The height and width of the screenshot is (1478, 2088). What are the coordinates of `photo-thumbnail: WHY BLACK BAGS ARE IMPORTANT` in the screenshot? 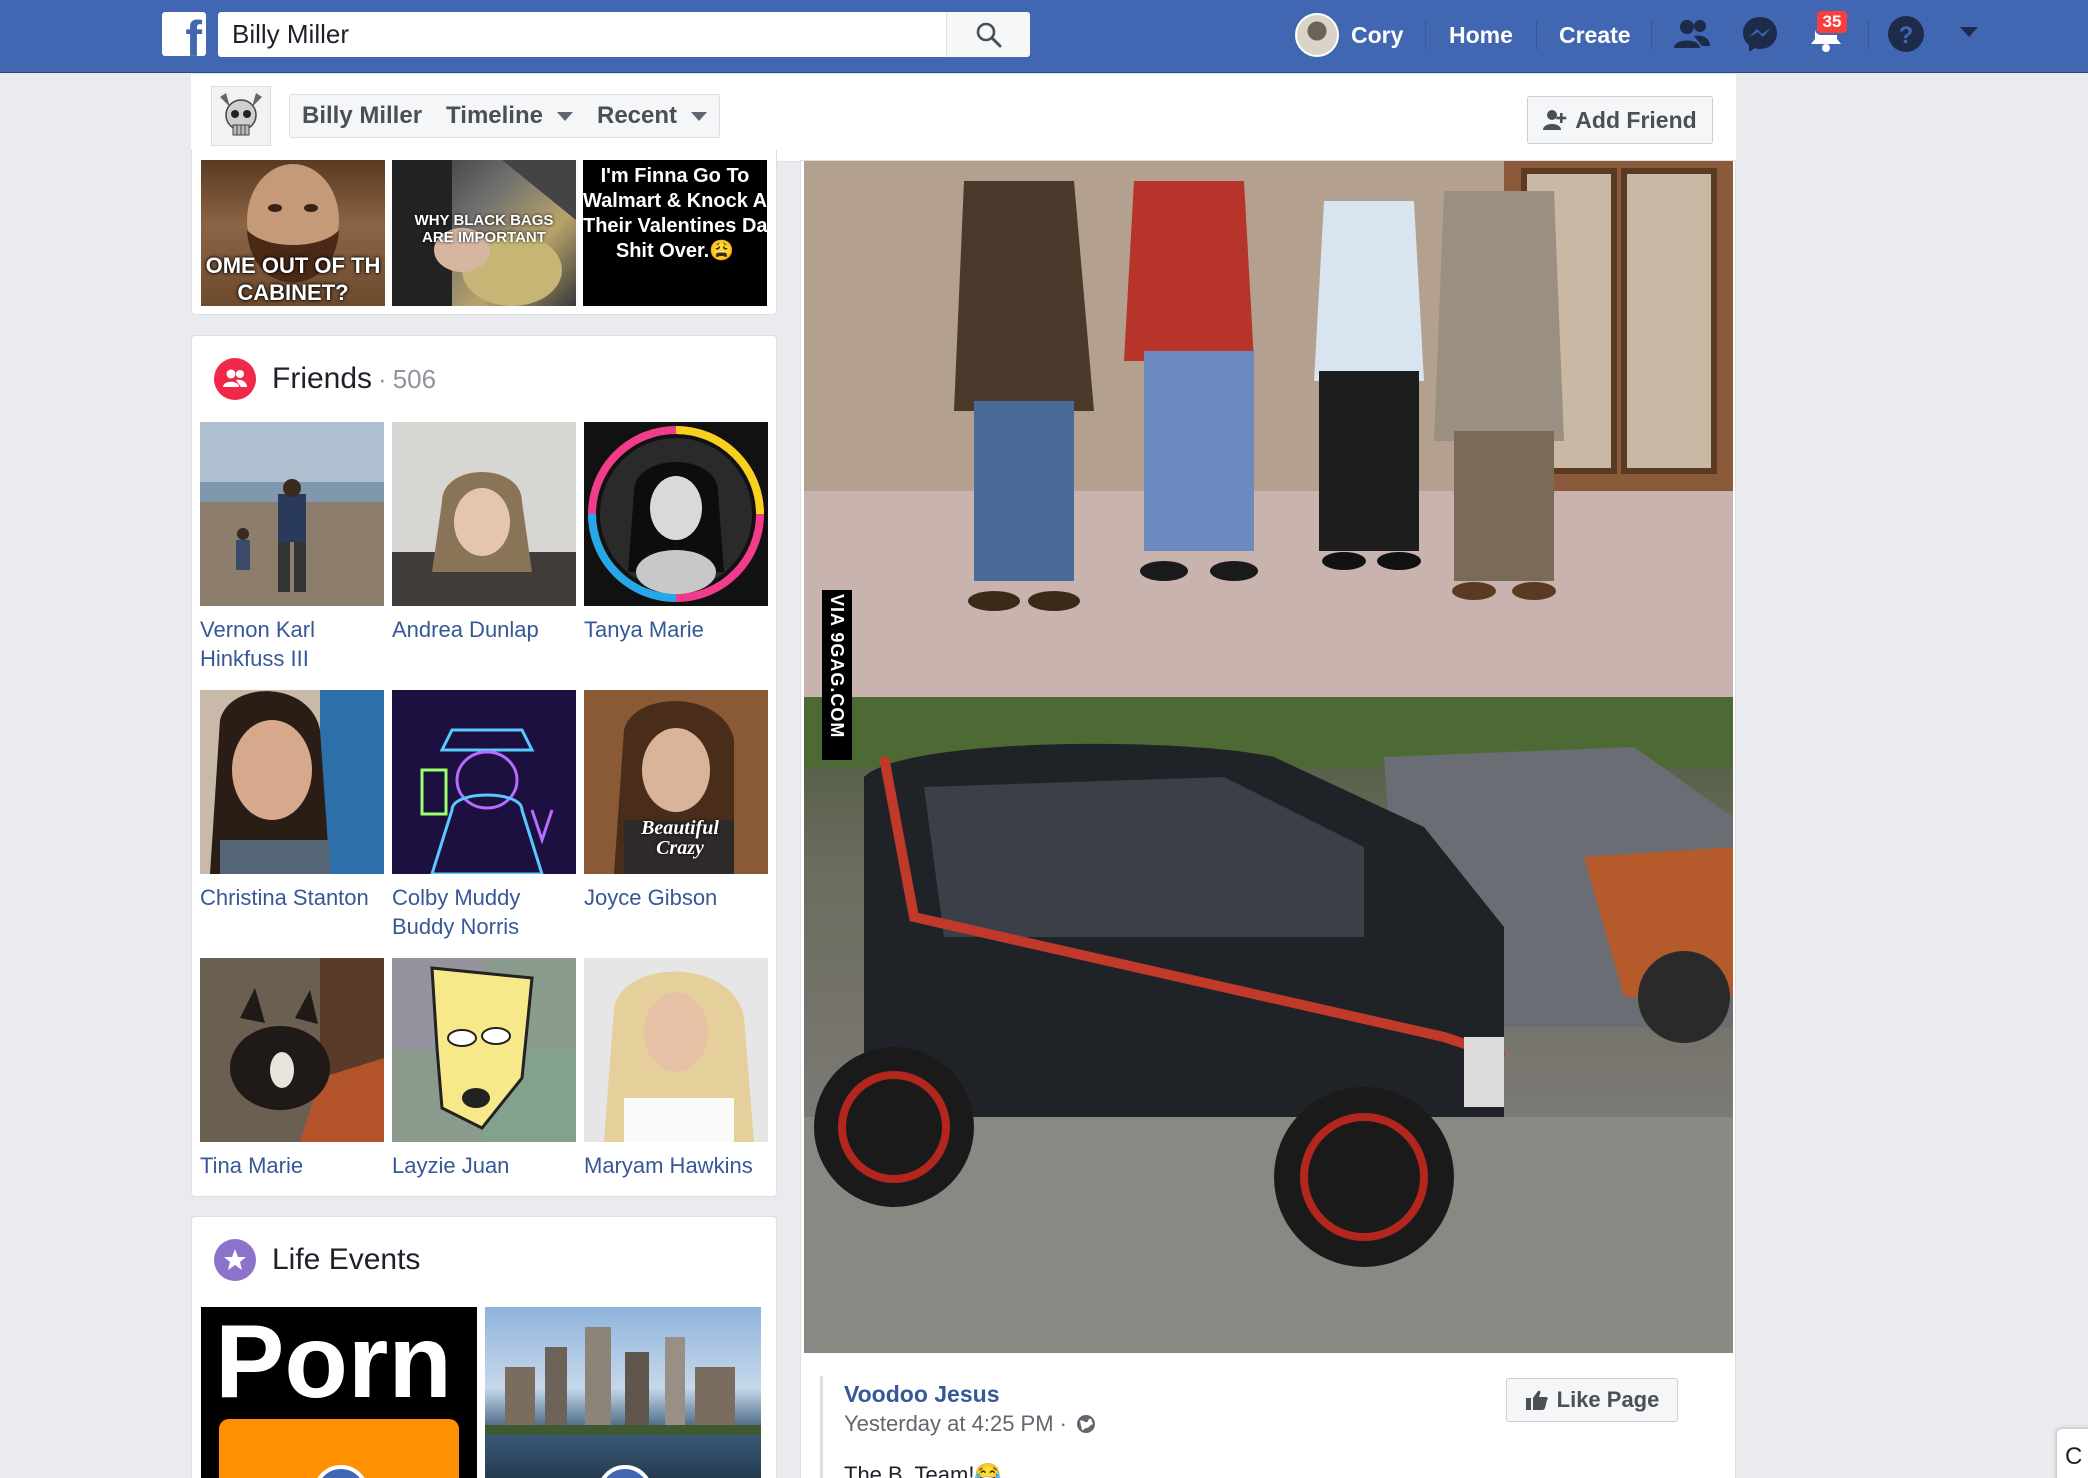 It's located at (484, 233).